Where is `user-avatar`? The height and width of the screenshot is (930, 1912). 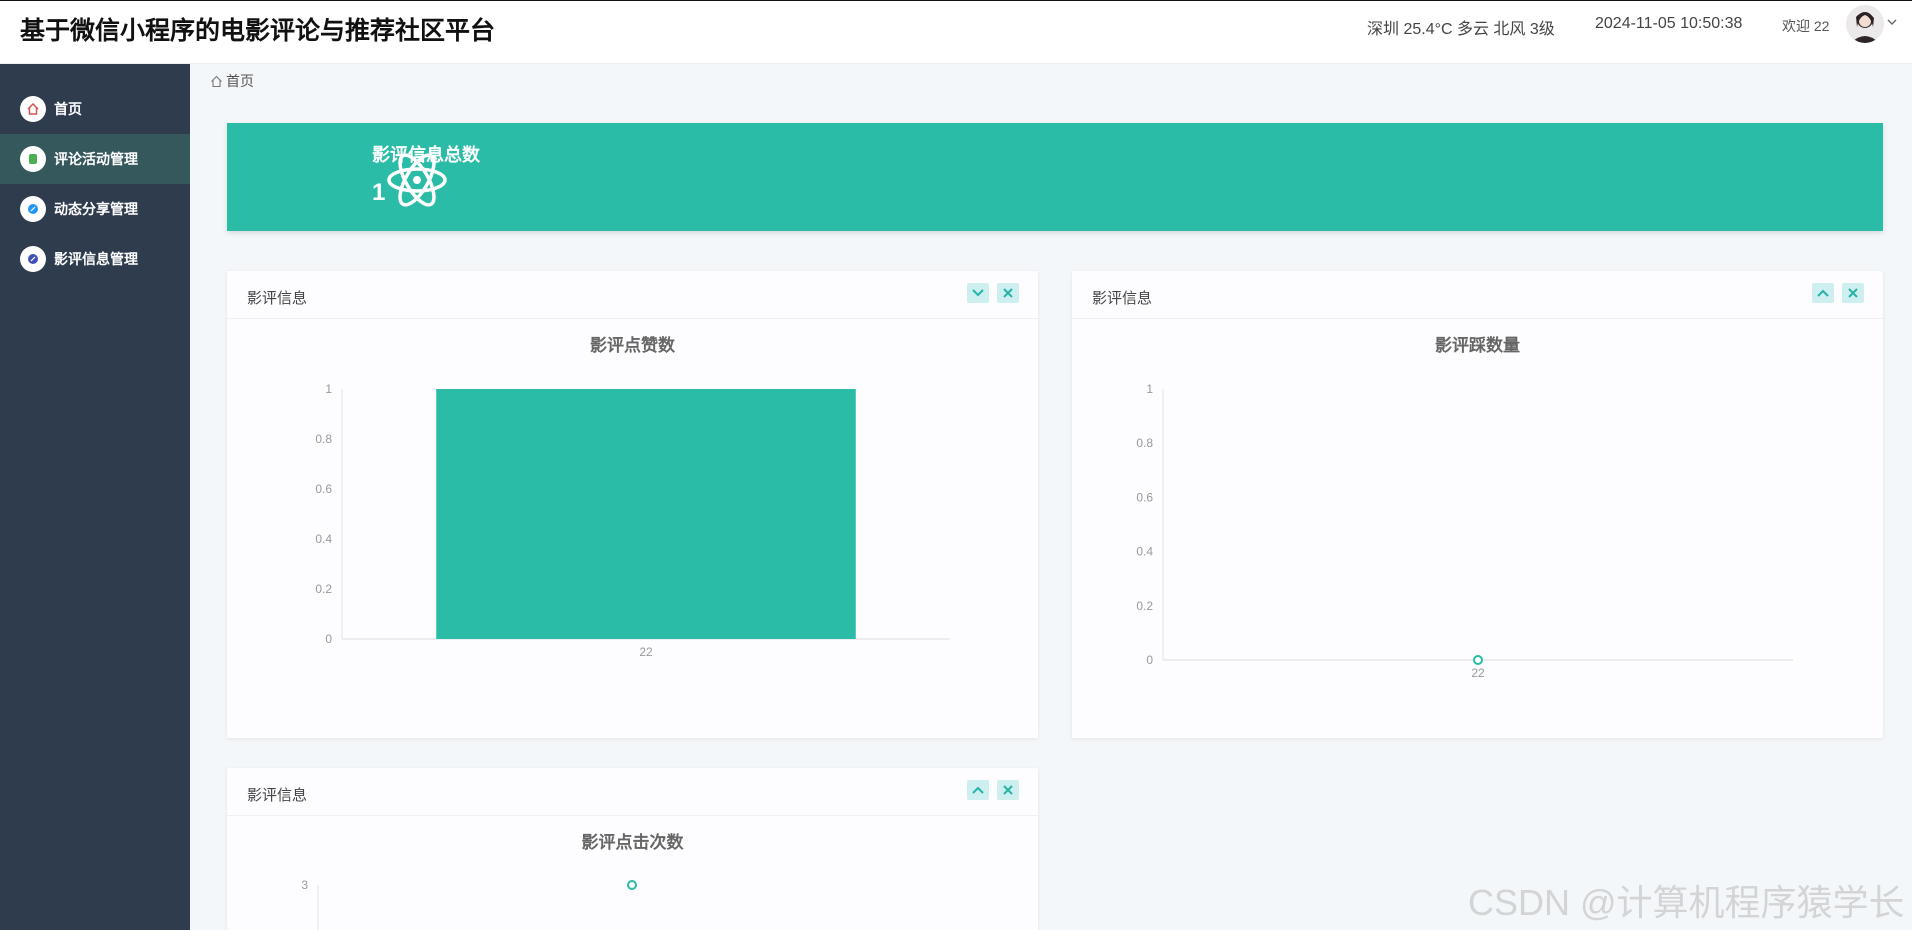
user-avatar is located at coordinates (1865, 24).